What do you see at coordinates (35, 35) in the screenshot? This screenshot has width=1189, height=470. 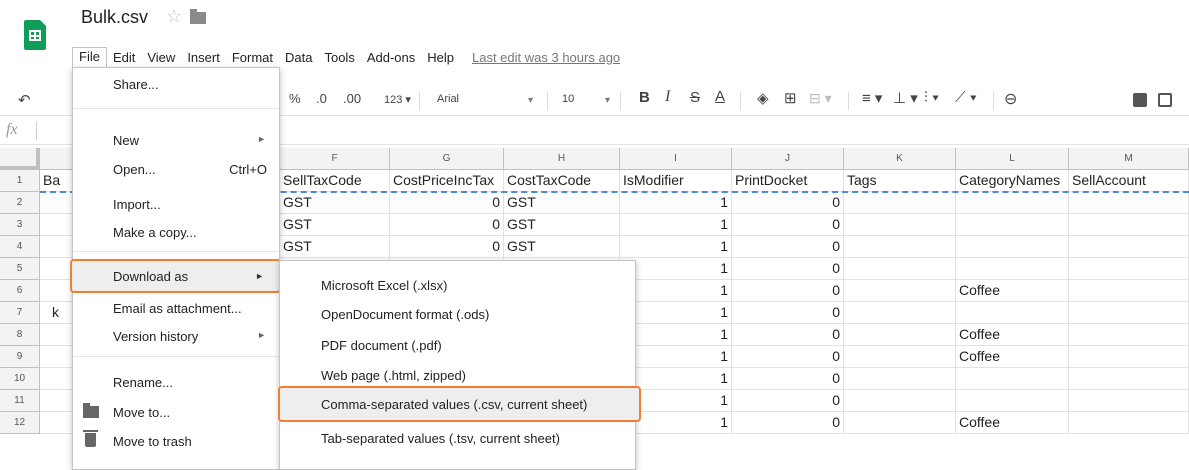 I see `sheets-logo-icon` at bounding box center [35, 35].